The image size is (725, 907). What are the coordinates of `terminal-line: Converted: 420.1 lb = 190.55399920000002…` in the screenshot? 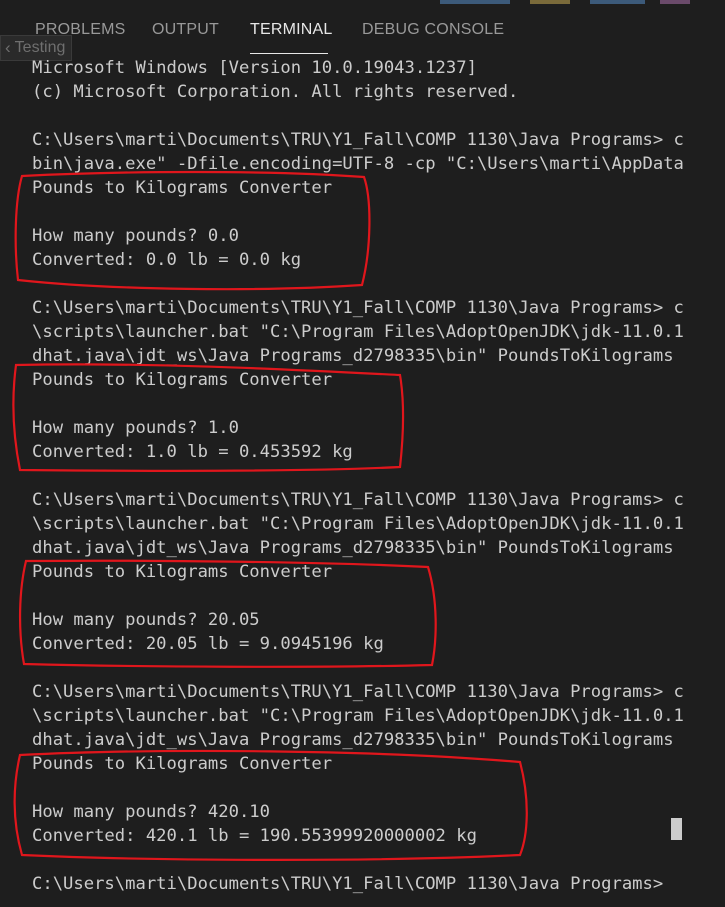 It's located at (254, 836).